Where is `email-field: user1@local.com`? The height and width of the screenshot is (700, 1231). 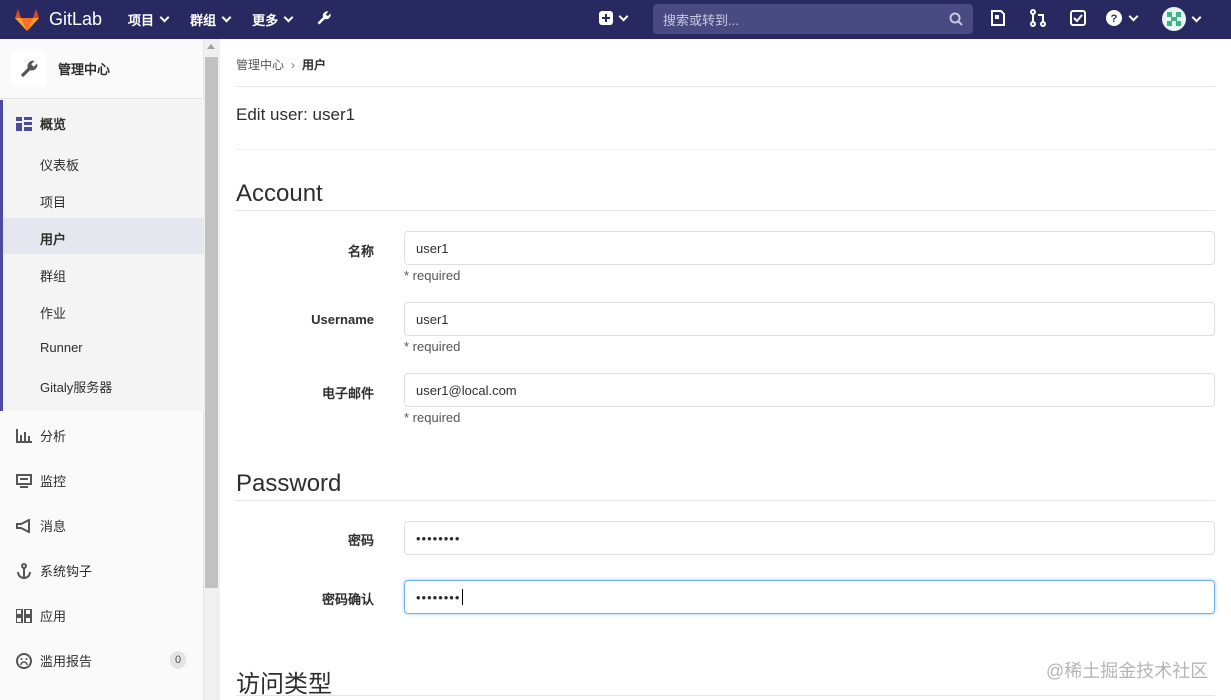
email-field: user1@local.com is located at coordinates (809, 390).